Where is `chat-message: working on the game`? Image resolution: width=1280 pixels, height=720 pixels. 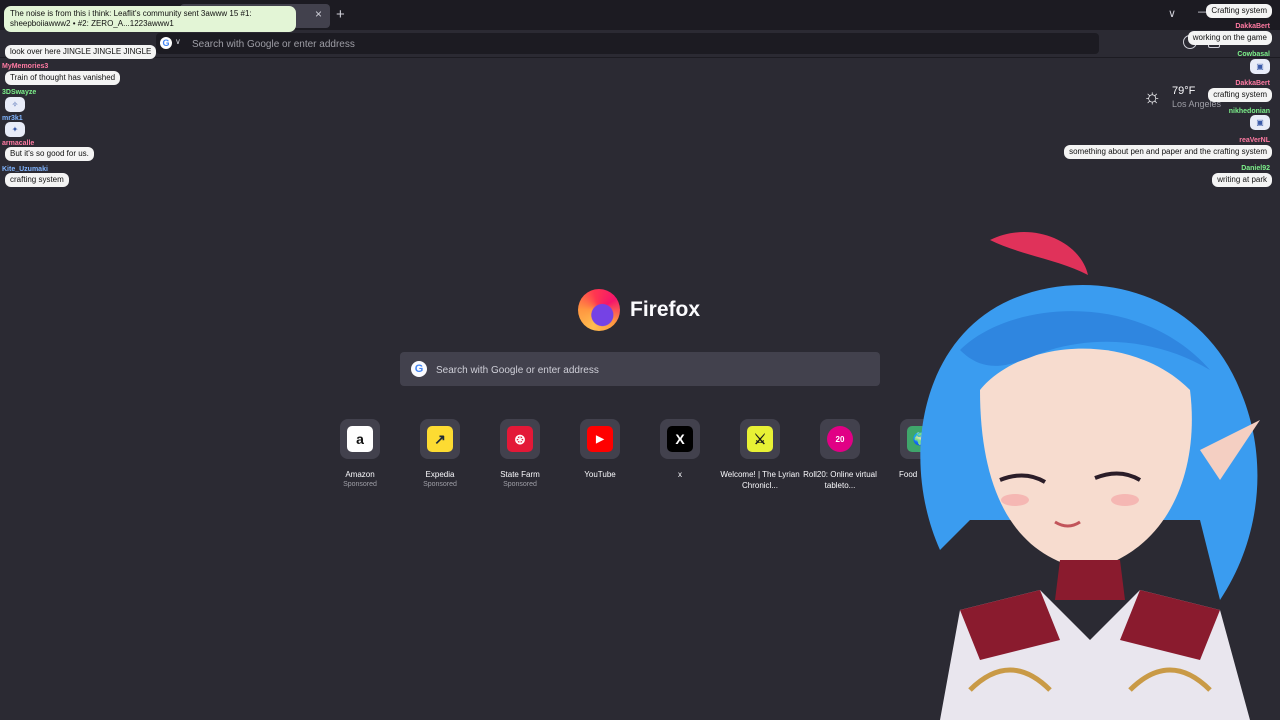 chat-message: working on the game is located at coordinates (1229, 38).